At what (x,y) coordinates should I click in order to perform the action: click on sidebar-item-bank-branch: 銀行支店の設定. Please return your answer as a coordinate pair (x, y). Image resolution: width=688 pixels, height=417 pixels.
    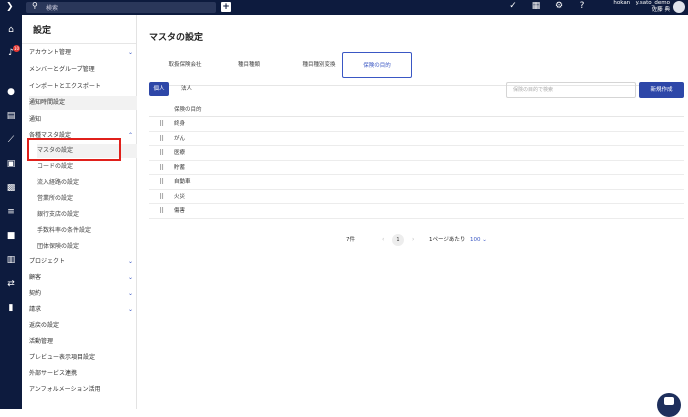
    Looking at the image, I should click on (89, 215).